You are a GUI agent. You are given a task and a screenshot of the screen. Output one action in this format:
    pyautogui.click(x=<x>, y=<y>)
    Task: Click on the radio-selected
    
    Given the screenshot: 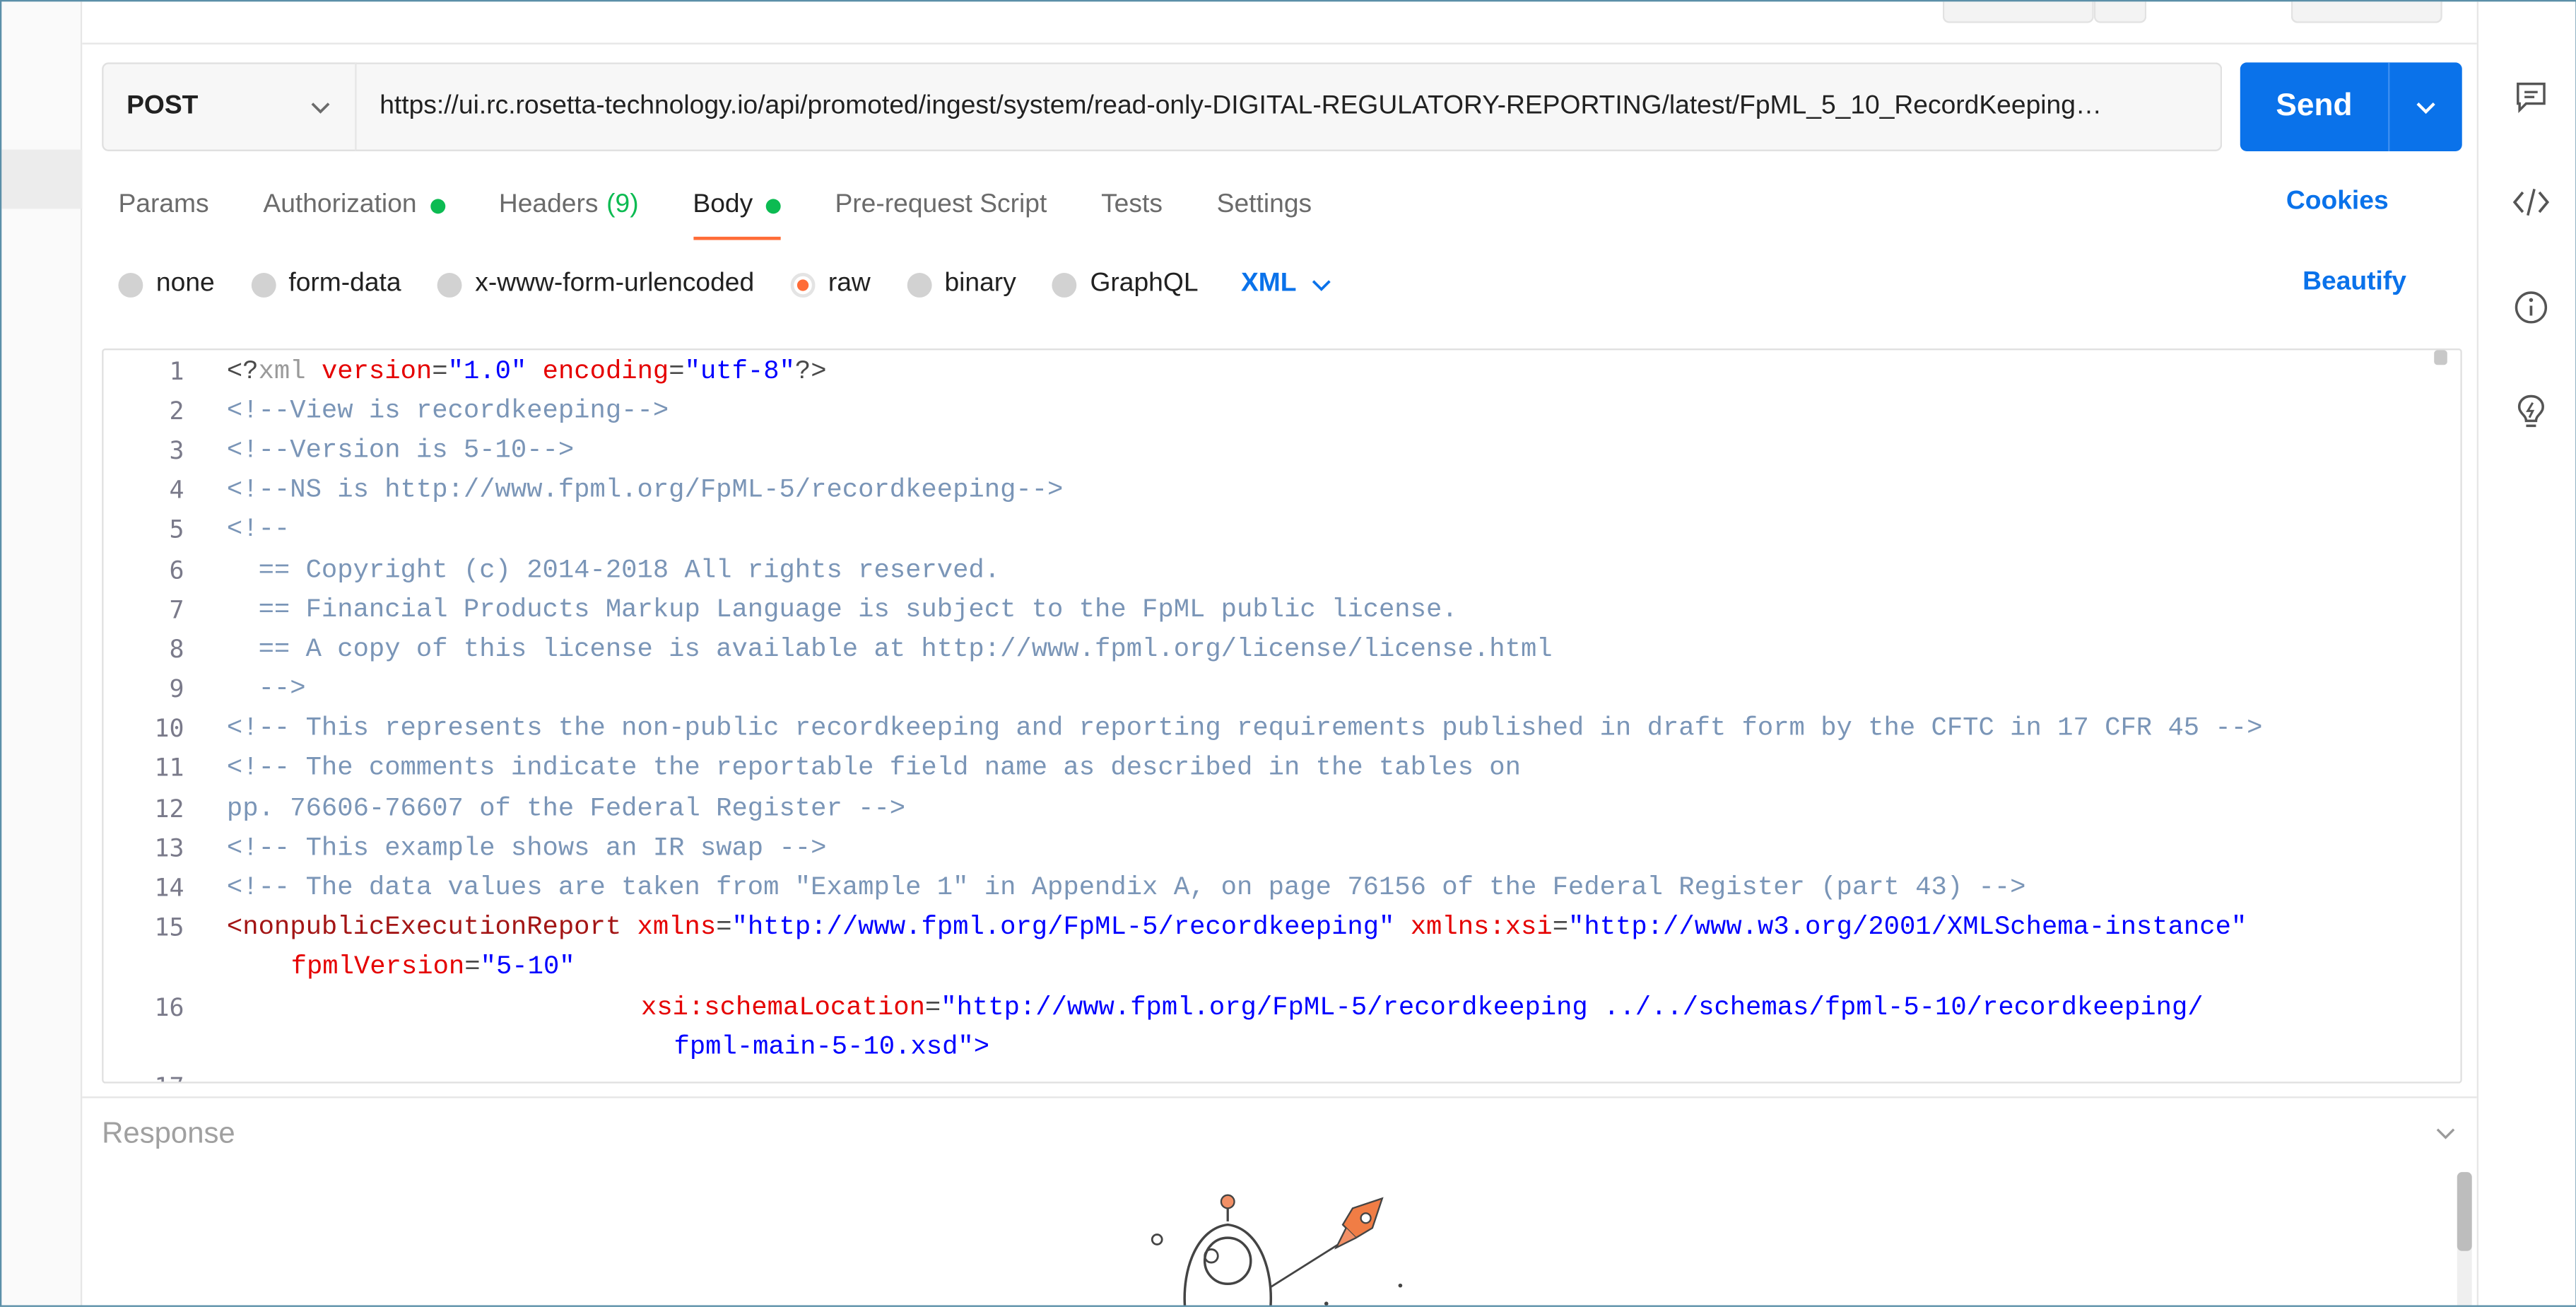 What is the action you would take?
    pyautogui.click(x=803, y=284)
    